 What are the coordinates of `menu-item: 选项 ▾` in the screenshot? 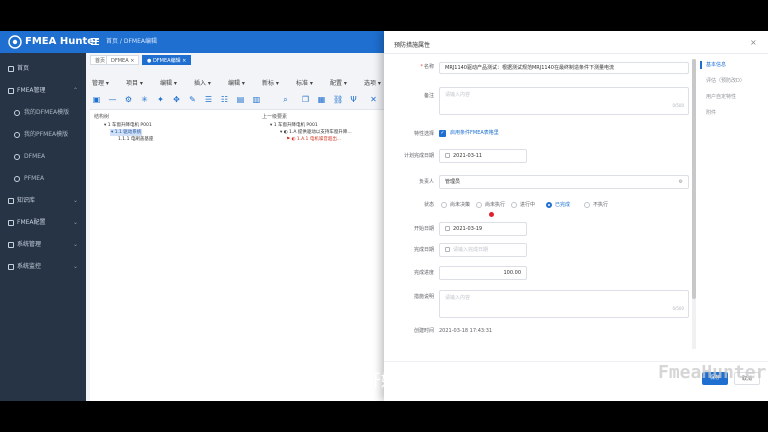 It's located at (372, 84).